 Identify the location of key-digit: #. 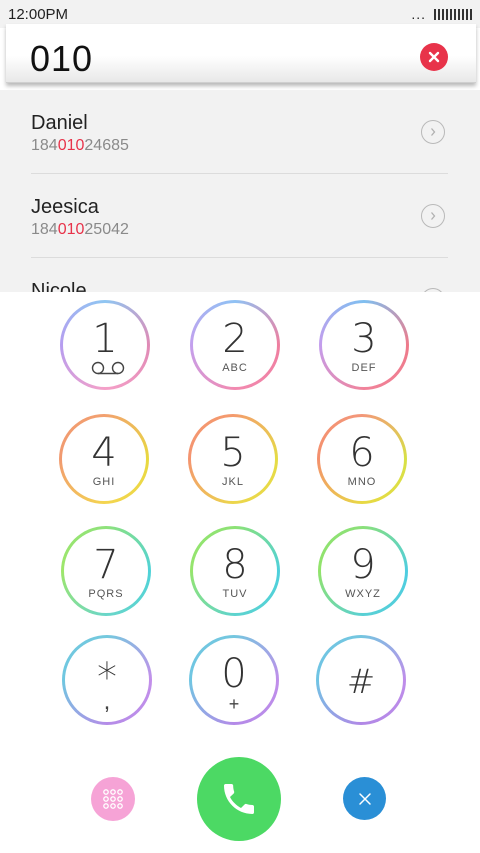
(361, 682).